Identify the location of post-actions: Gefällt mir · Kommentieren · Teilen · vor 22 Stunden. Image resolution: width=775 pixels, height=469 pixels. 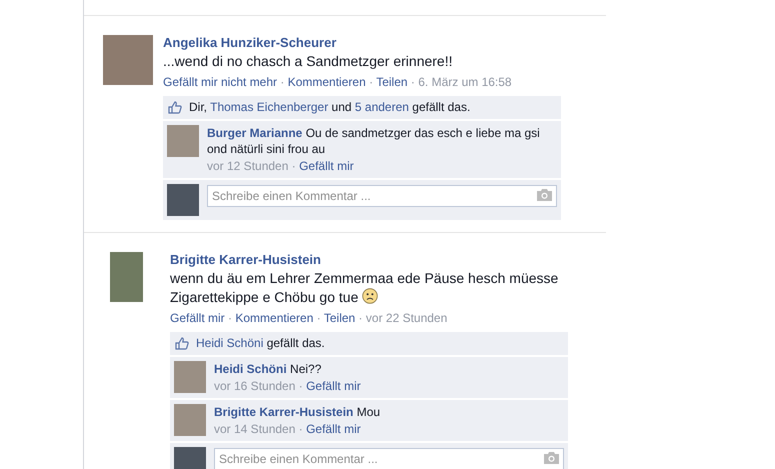
(309, 318).